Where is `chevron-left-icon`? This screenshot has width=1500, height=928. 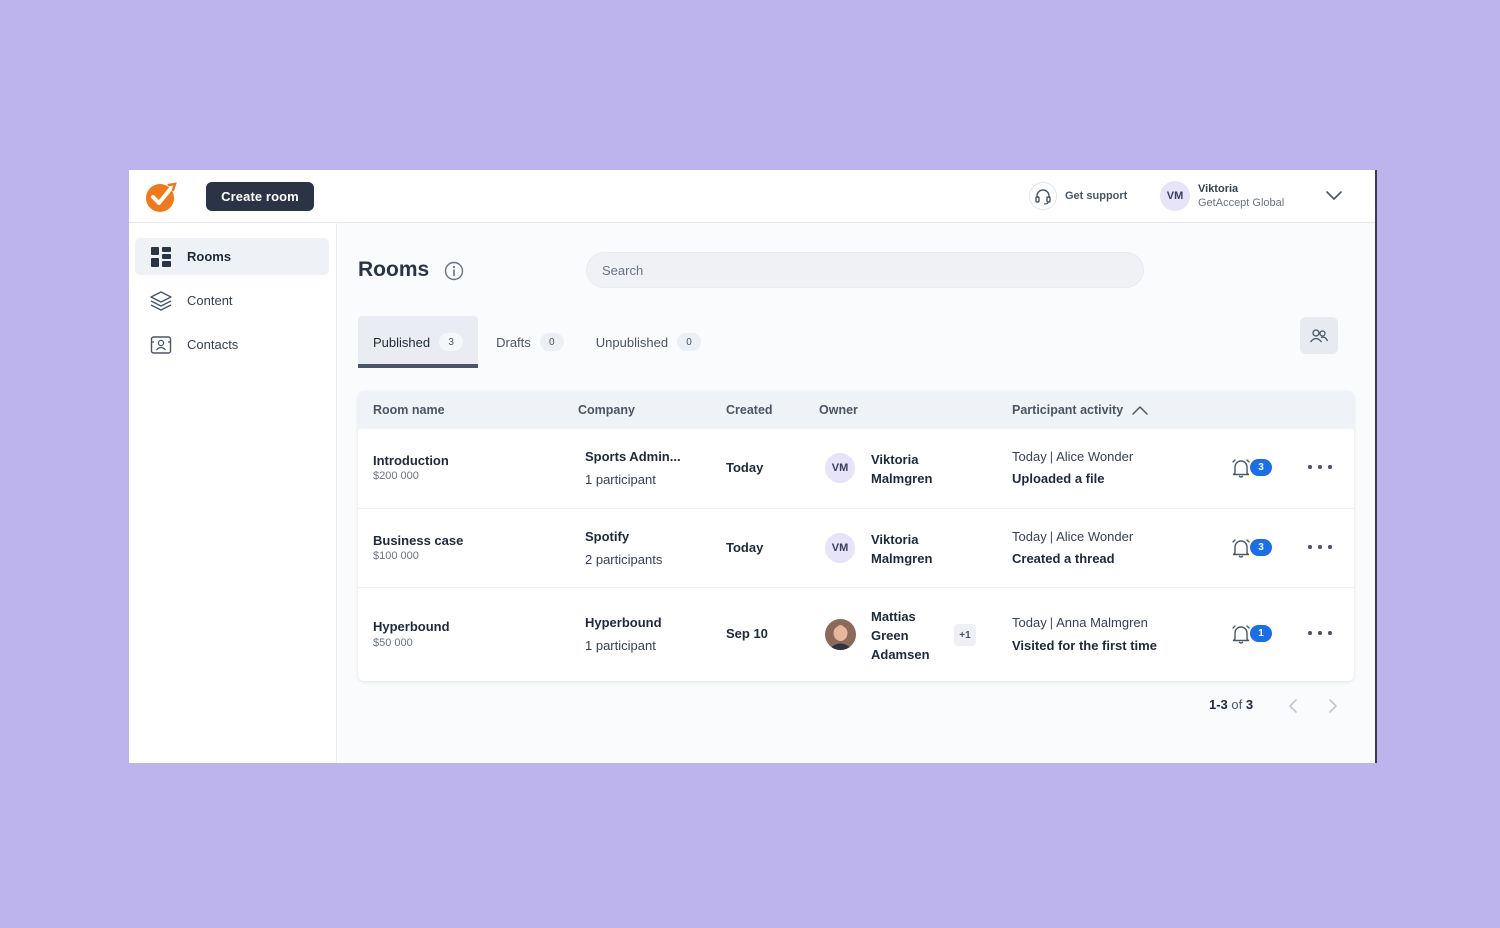
chevron-left-icon is located at coordinates (1293, 706).